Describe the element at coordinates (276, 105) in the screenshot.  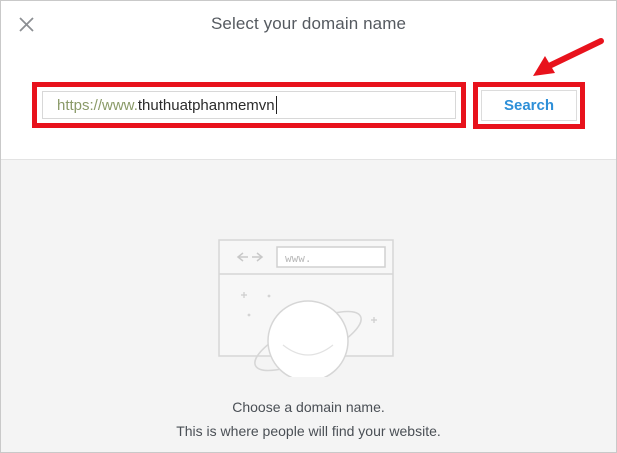
I see `text-cursor` at that location.